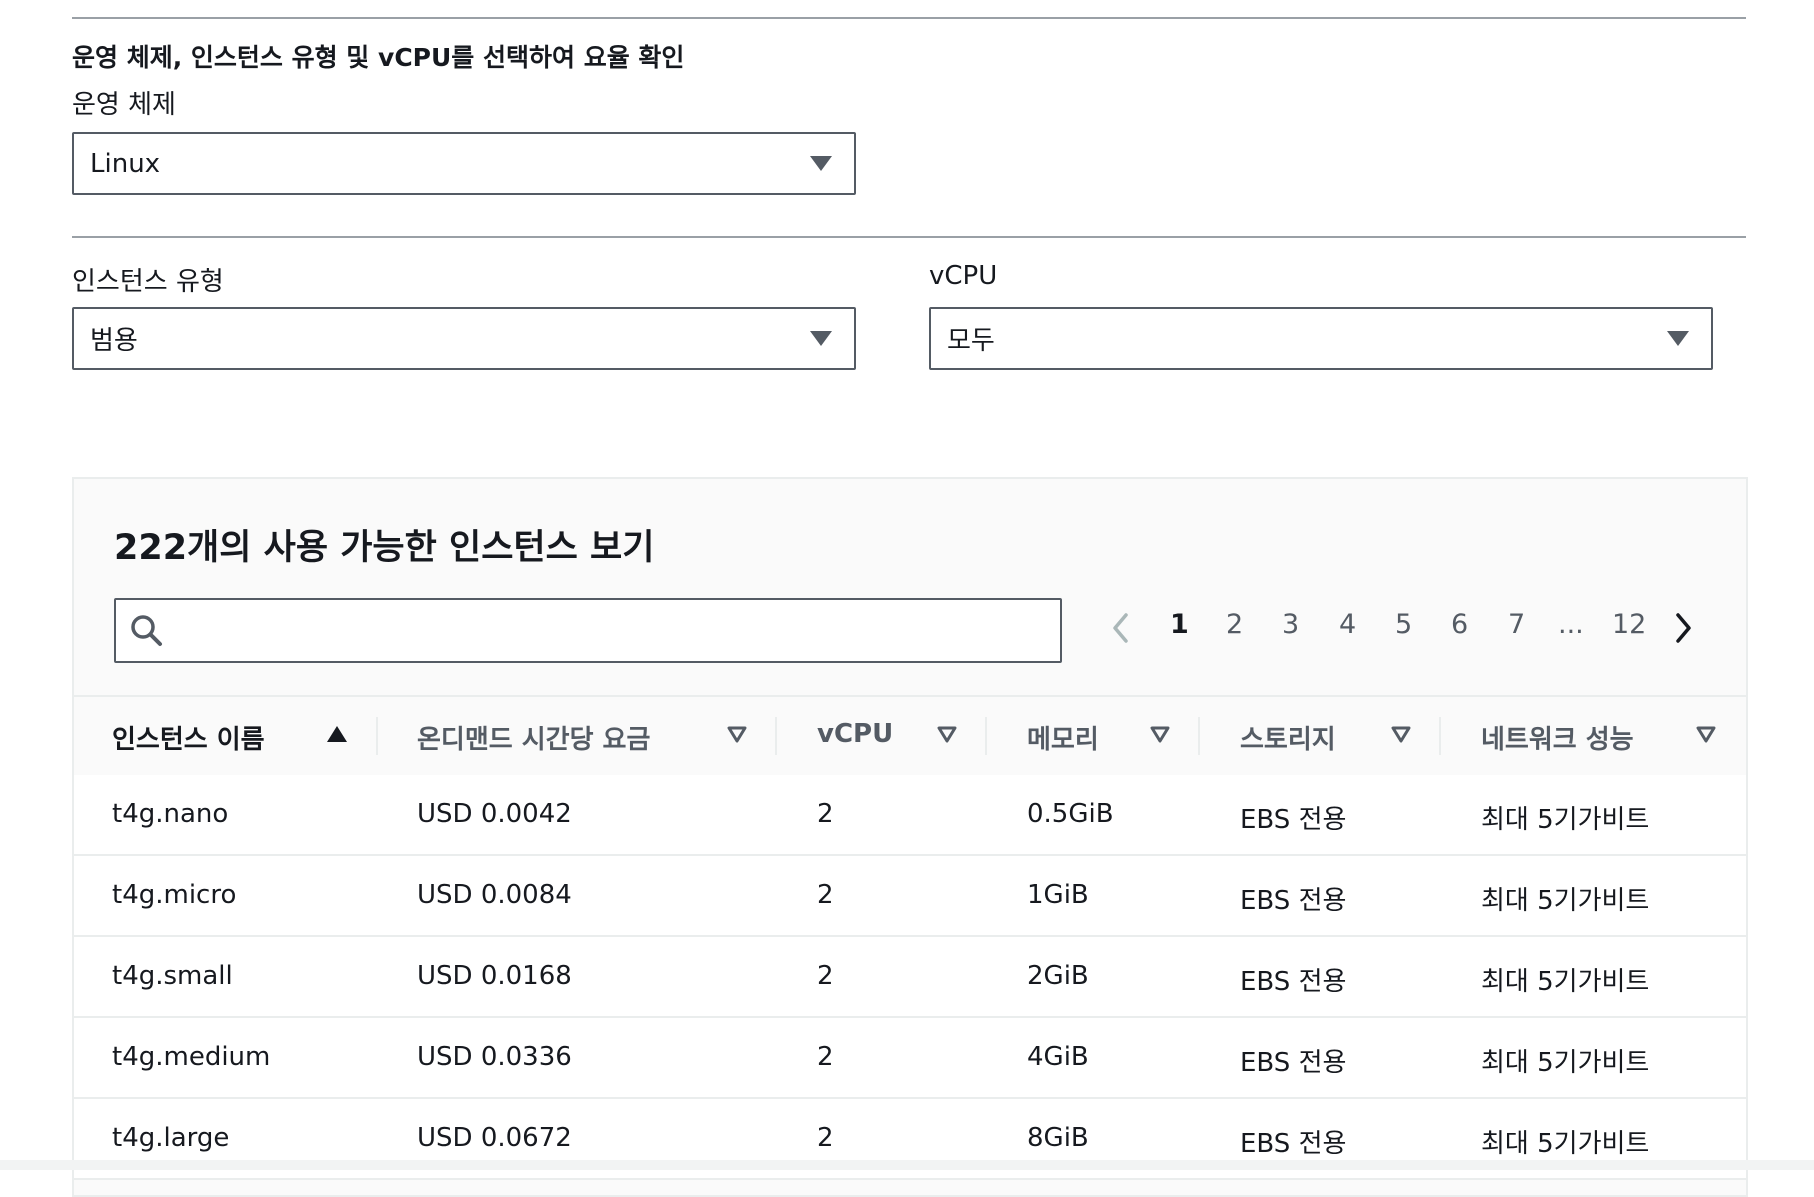 Image resolution: width=1814 pixels, height=1197 pixels. I want to click on middle-divider, so click(909, 237).